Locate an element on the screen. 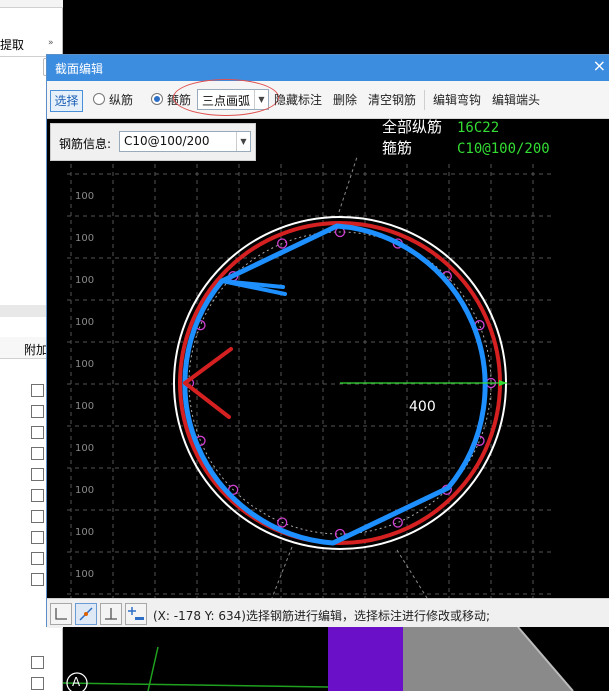 This screenshot has width=609, height=691. all-longitudinal-label: 全部纵筋 is located at coordinates (412, 127).